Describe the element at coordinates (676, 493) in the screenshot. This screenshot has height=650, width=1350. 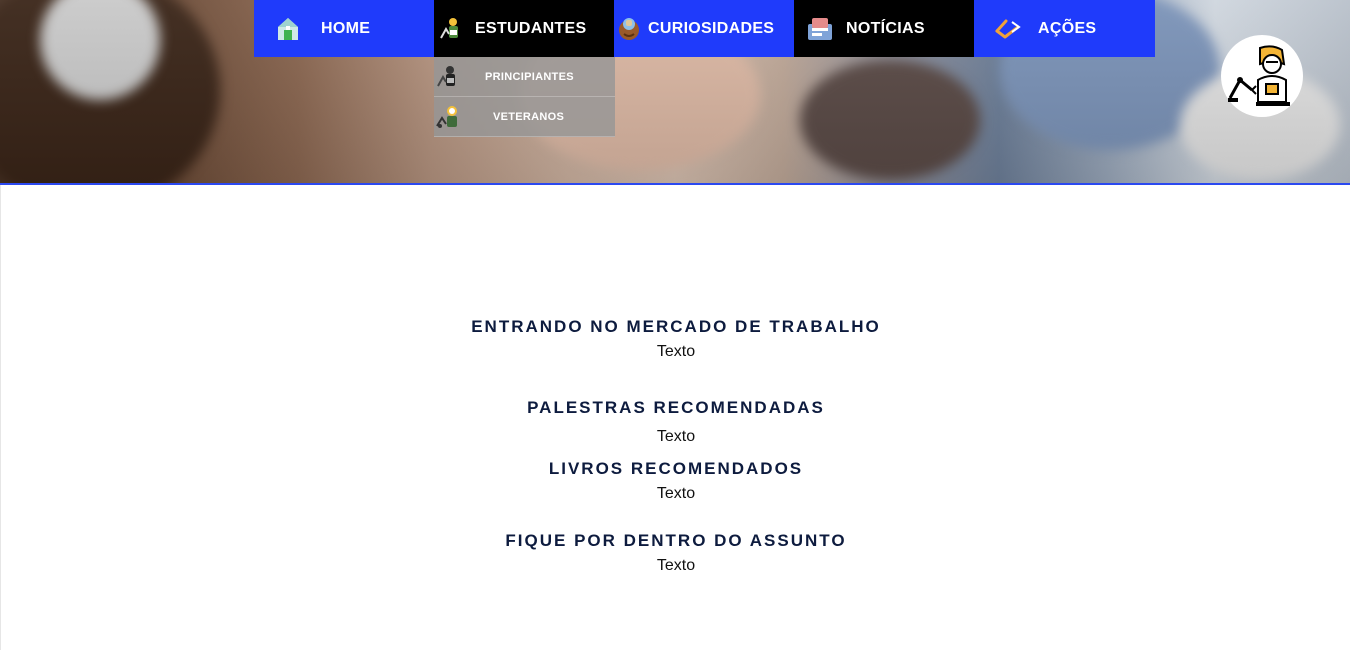
I see `section-text-livros: Texto` at that location.